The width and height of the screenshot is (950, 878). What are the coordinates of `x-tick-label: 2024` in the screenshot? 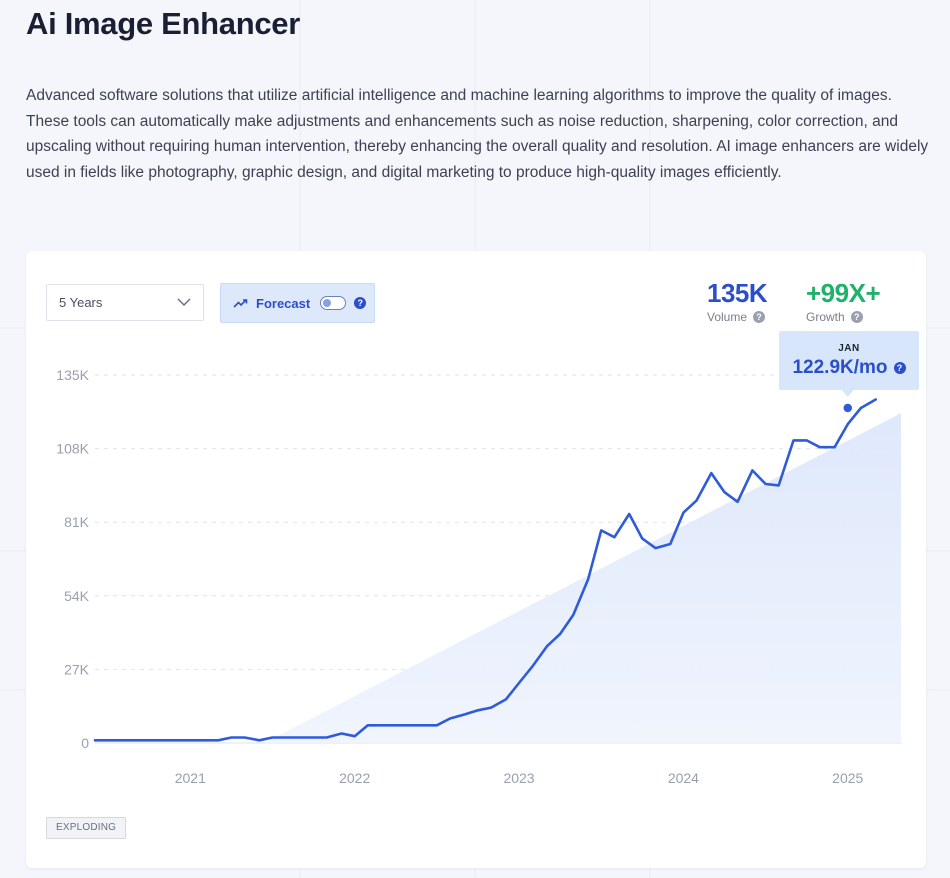 It's located at (683, 778).